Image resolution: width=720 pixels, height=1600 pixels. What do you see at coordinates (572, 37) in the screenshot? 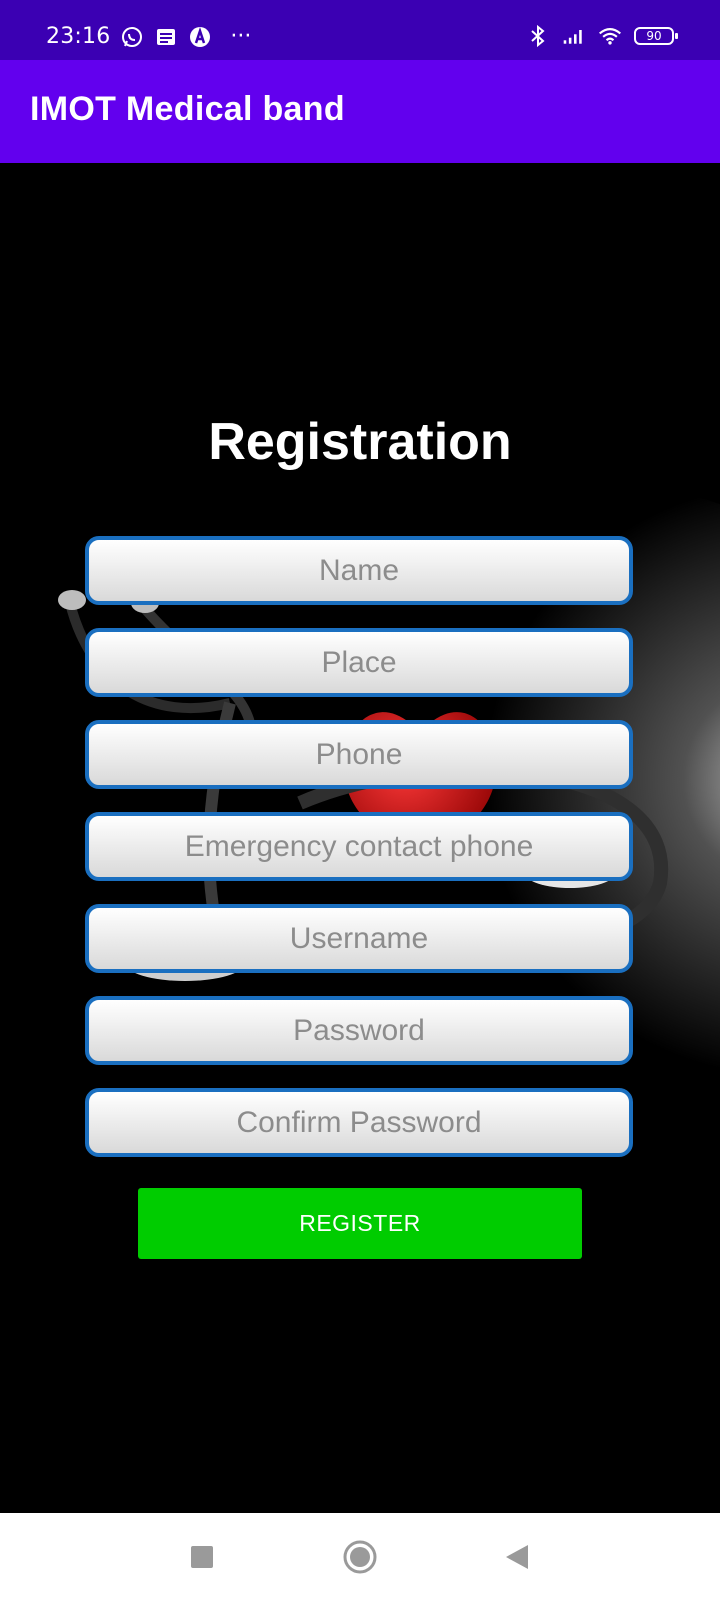
I see `signal-icon` at bounding box center [572, 37].